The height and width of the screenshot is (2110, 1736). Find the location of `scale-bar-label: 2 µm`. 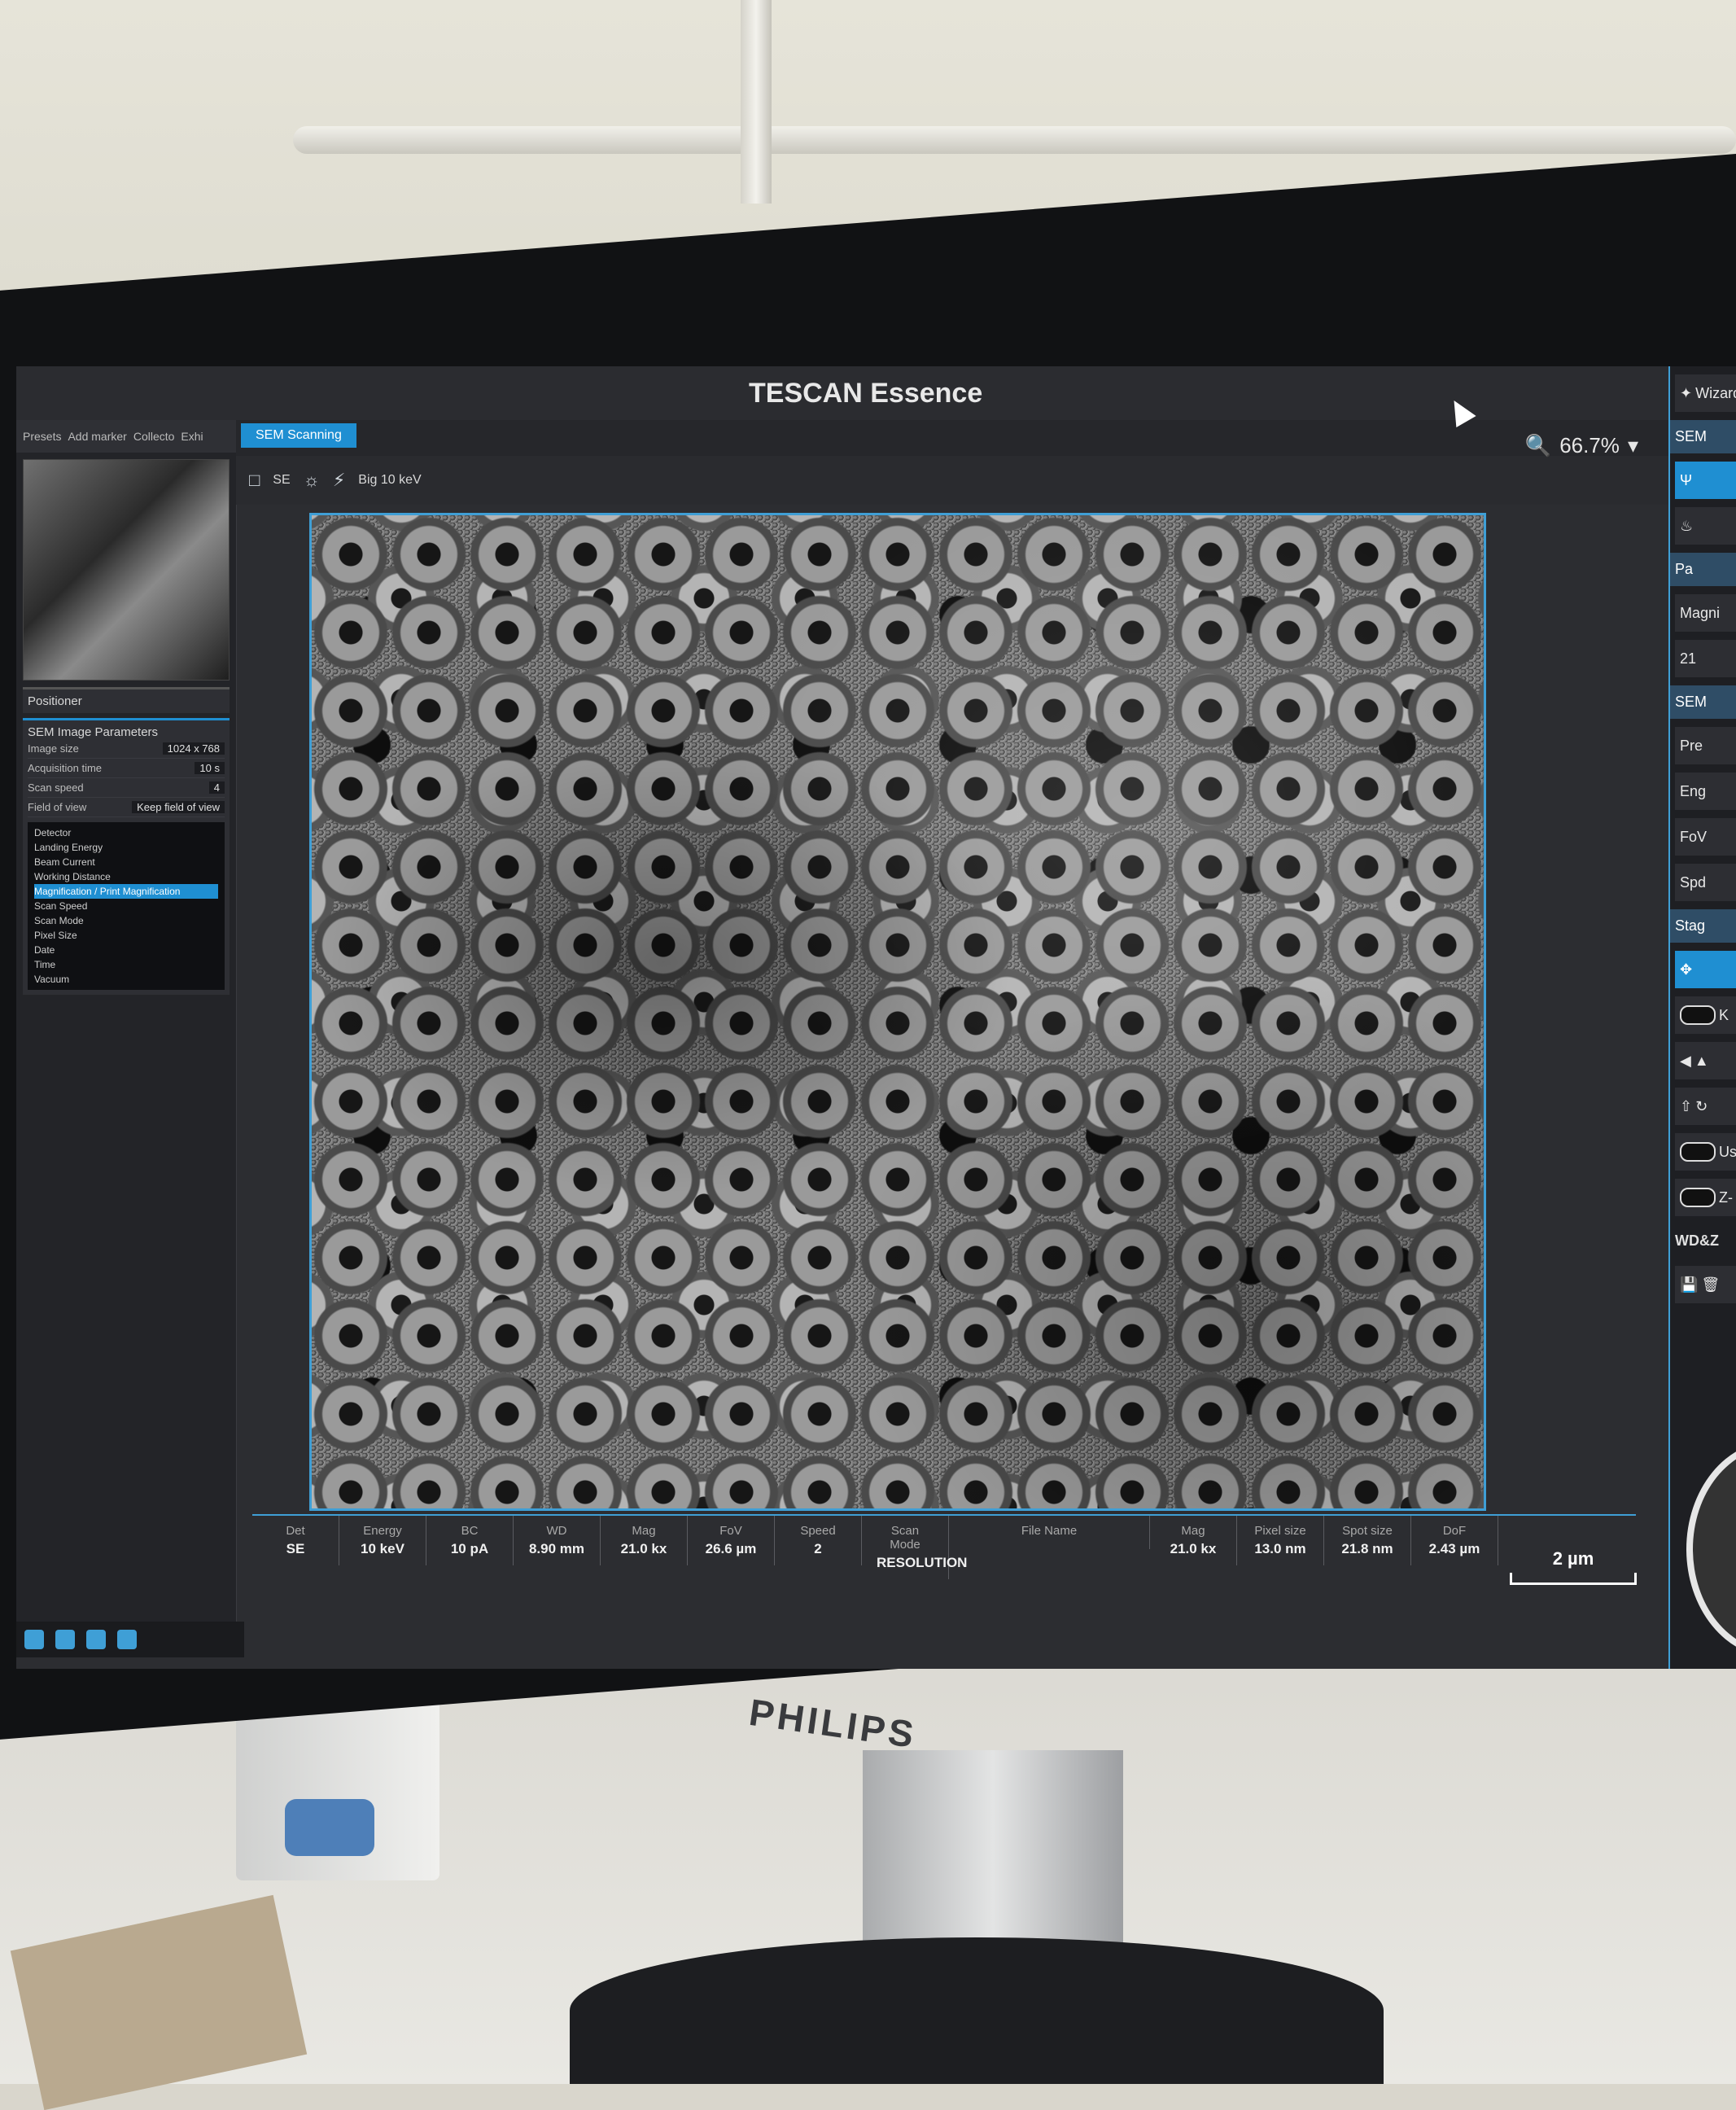

scale-bar-label: 2 µm is located at coordinates (1573, 1558).